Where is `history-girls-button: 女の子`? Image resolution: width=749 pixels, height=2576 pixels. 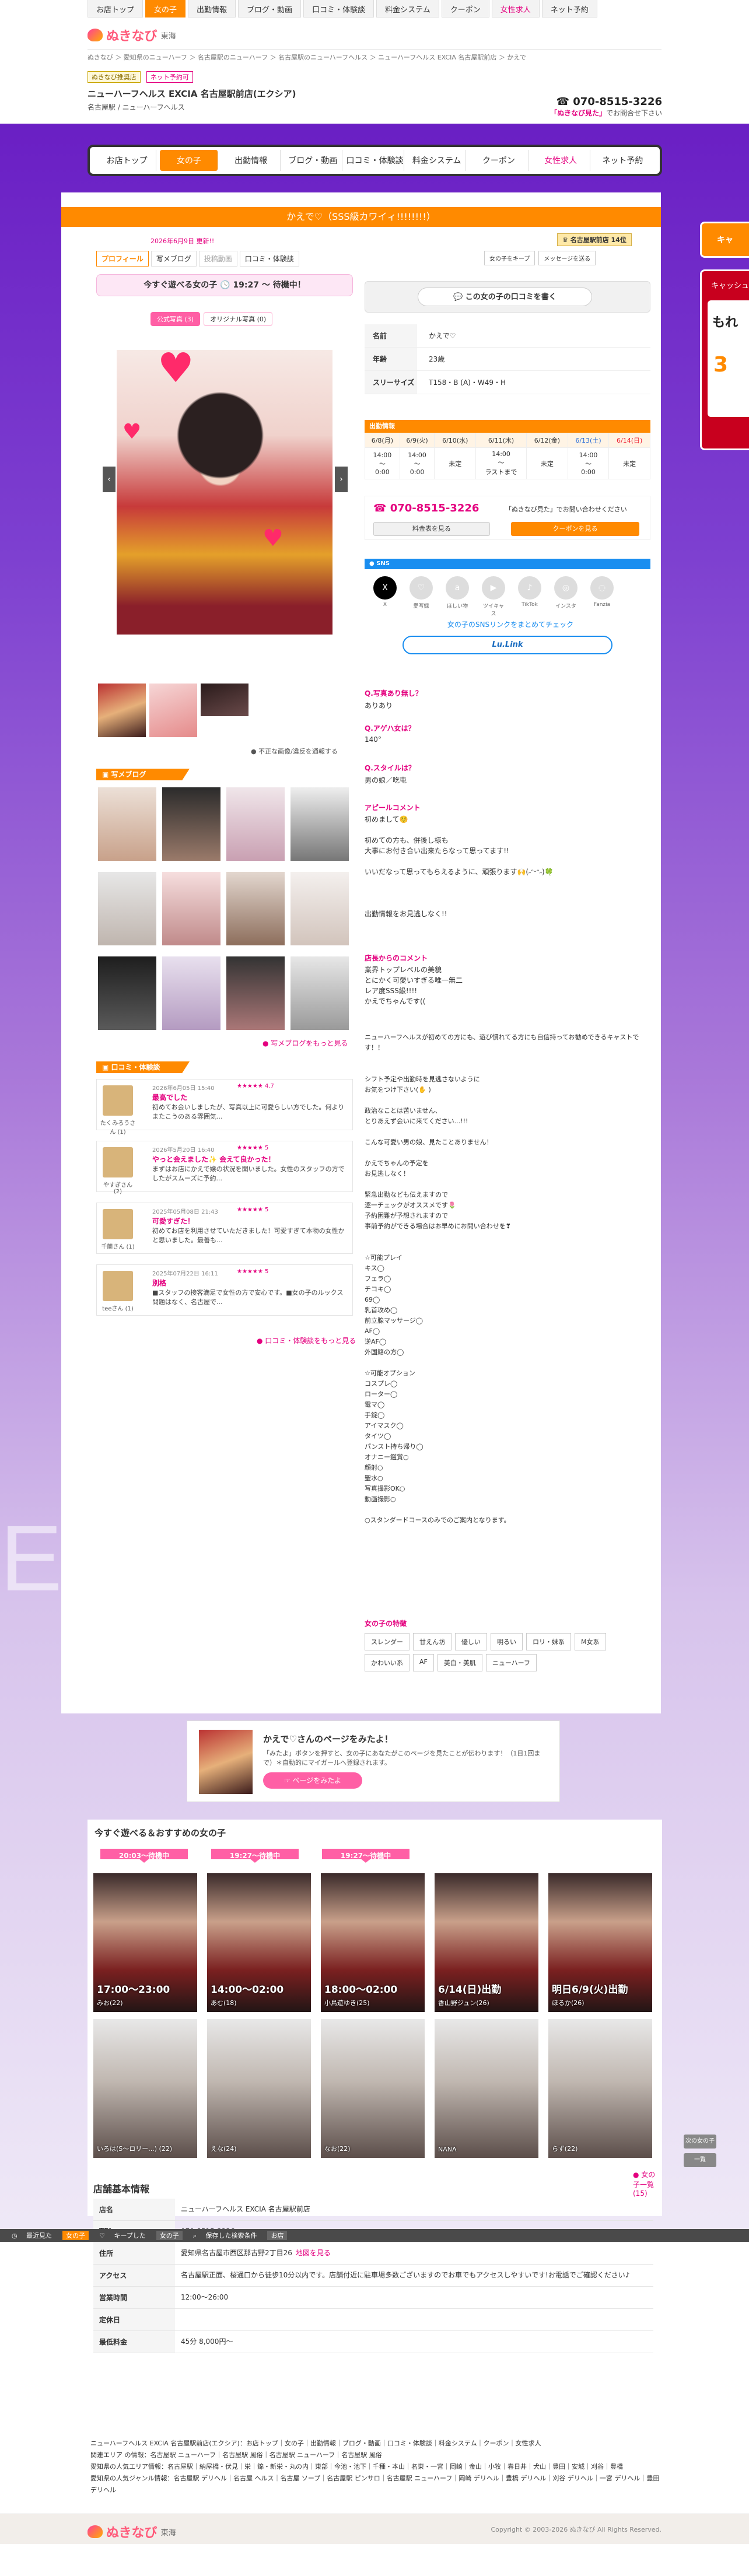
history-girls-button: 女の子 is located at coordinates (75, 2235).